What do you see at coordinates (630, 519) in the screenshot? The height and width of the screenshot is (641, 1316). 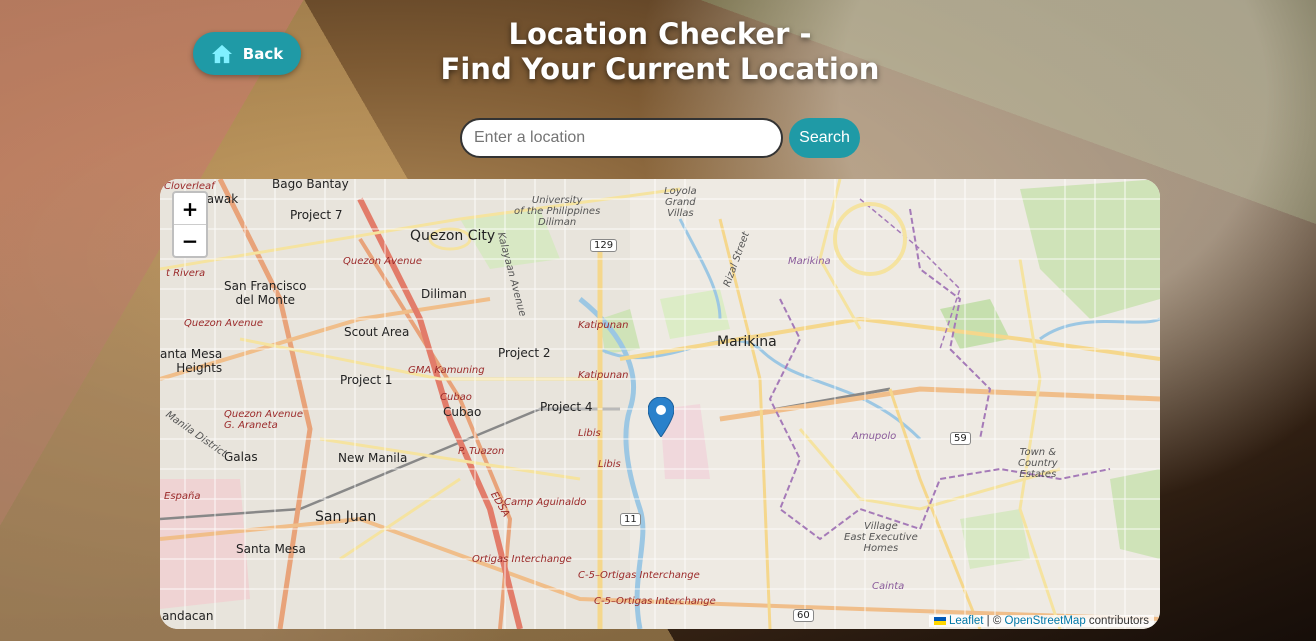 I see `route-shield-11: 11` at bounding box center [630, 519].